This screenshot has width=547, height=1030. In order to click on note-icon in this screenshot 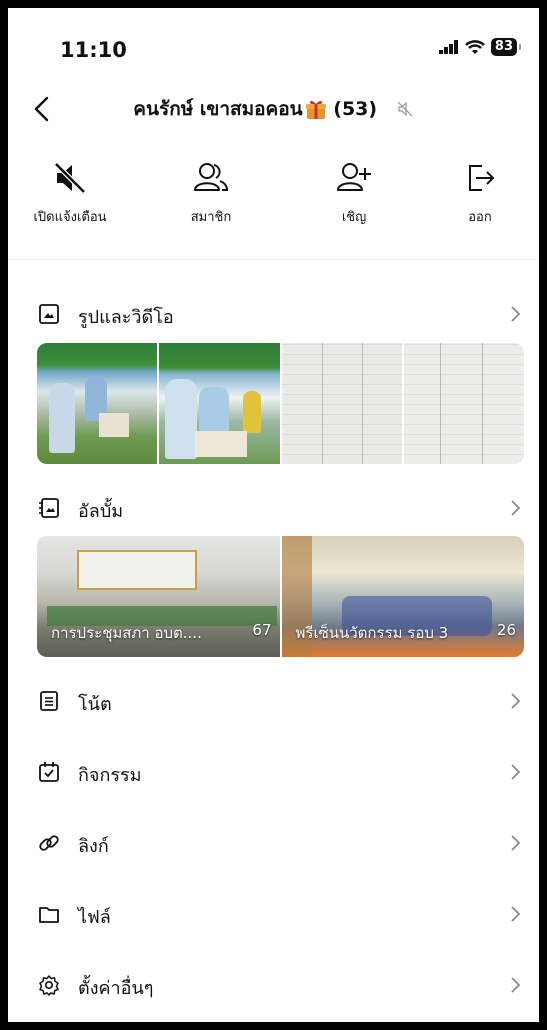, I will do `click(49, 701)`.